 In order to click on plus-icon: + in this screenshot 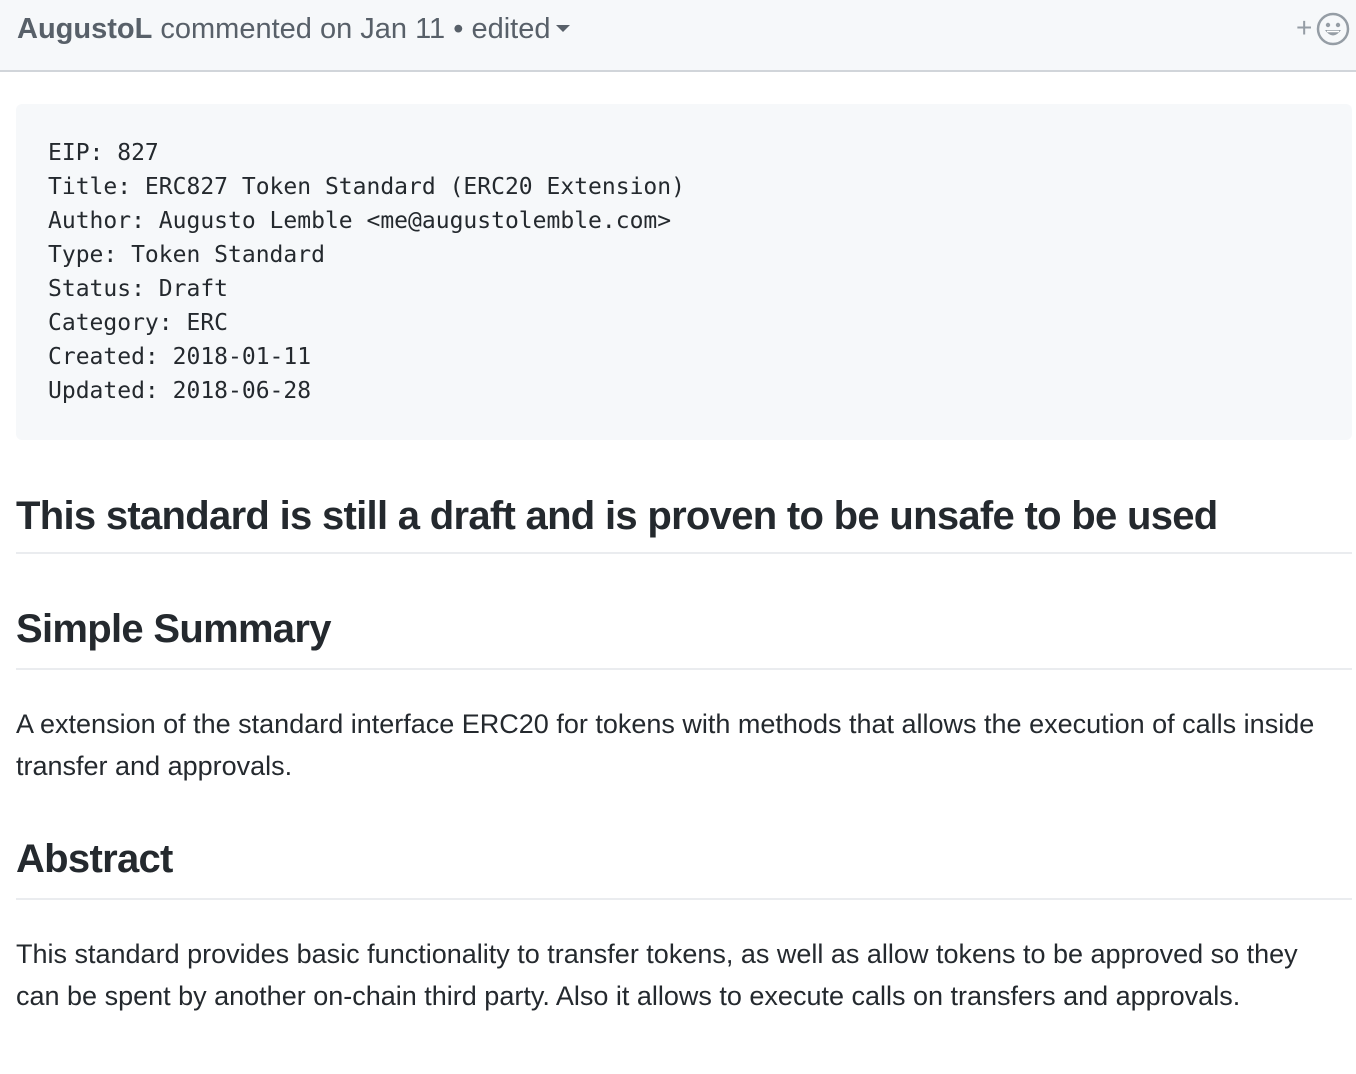, I will do `click(1304, 27)`.